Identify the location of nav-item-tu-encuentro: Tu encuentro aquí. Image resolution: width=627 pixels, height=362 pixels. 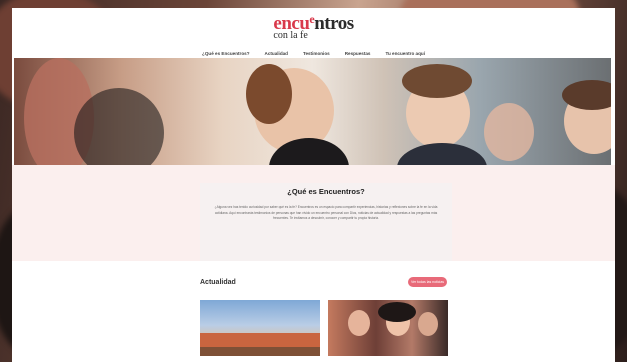
(405, 53).